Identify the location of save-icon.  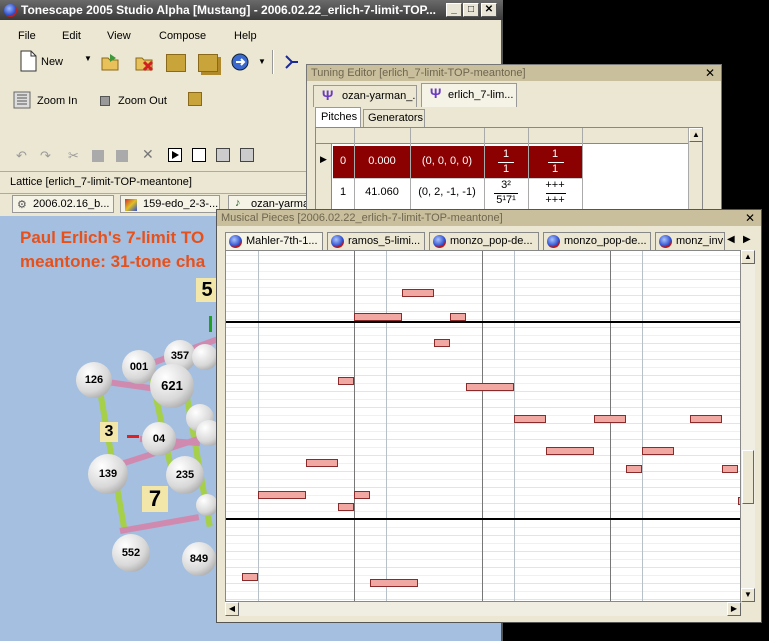
(176, 63).